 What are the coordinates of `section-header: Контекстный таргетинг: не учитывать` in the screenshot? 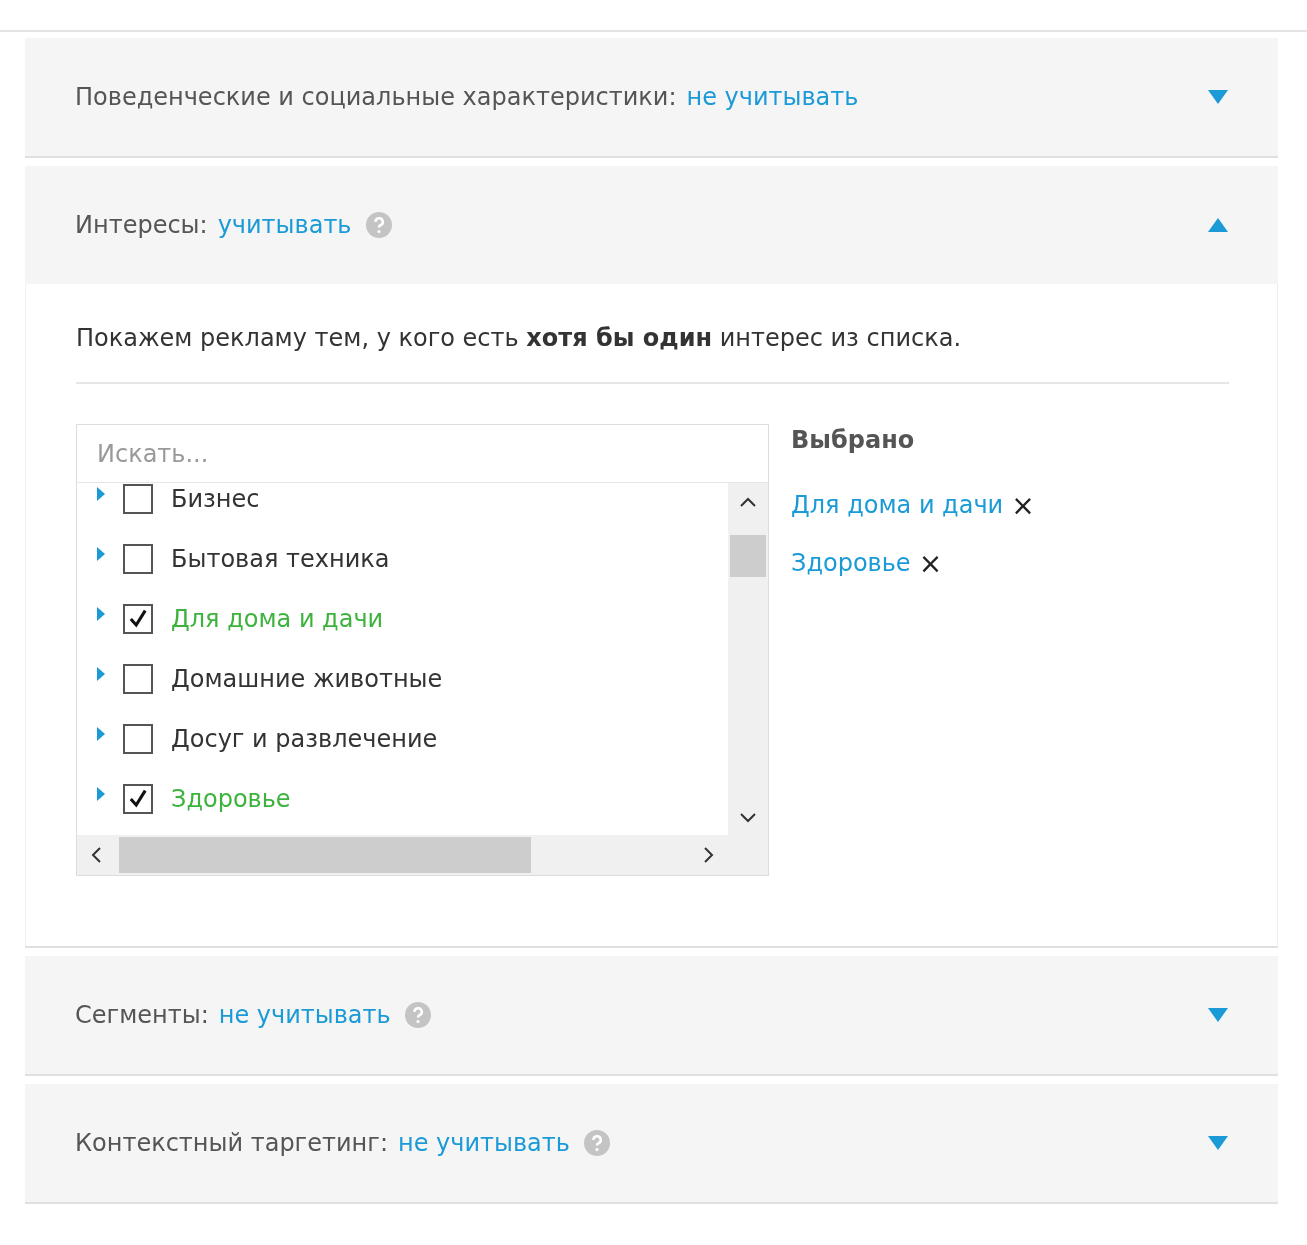 It's located at (651, 1143).